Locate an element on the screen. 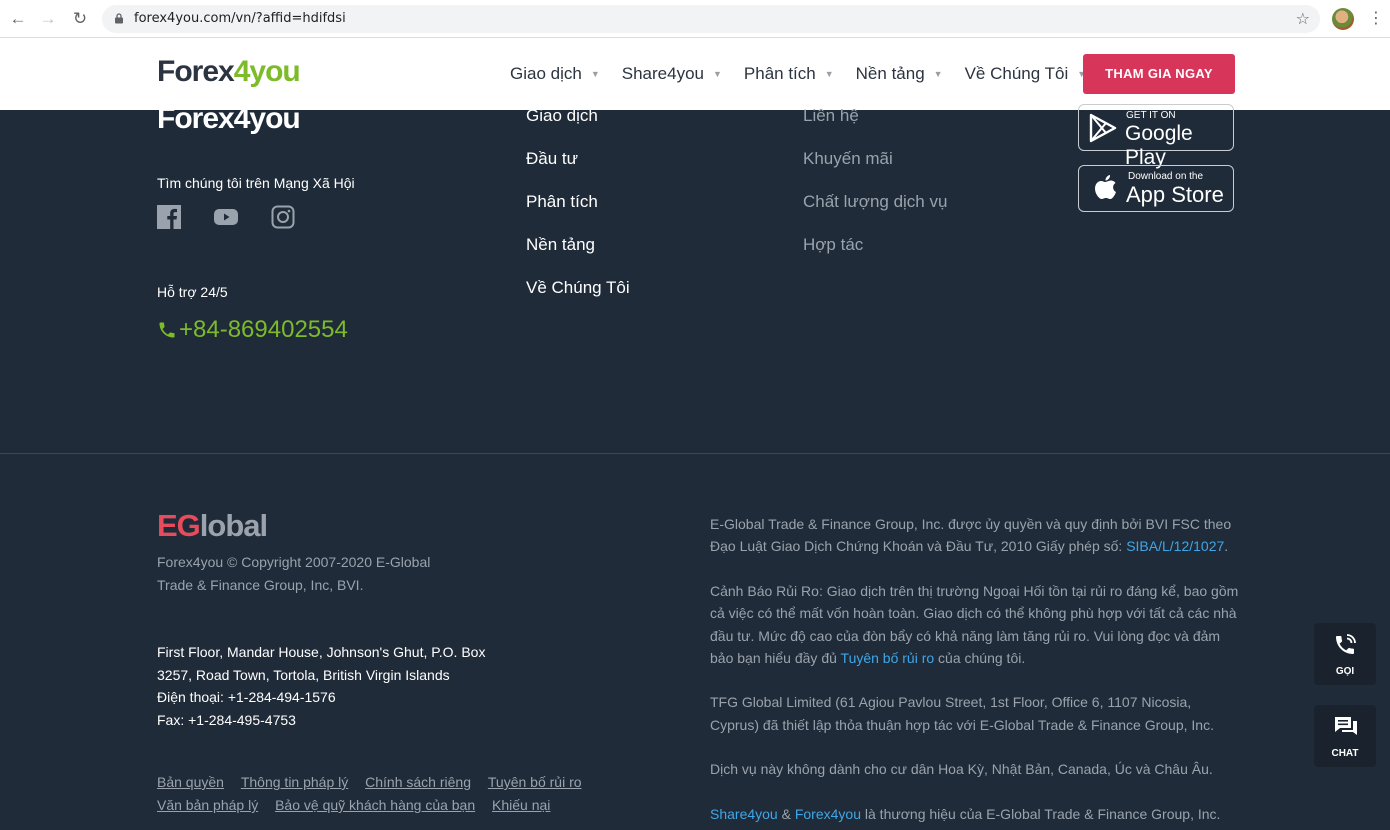 This screenshot has height=830, width=1390. google-play-big-text: Google Play is located at coordinates (1159, 145).